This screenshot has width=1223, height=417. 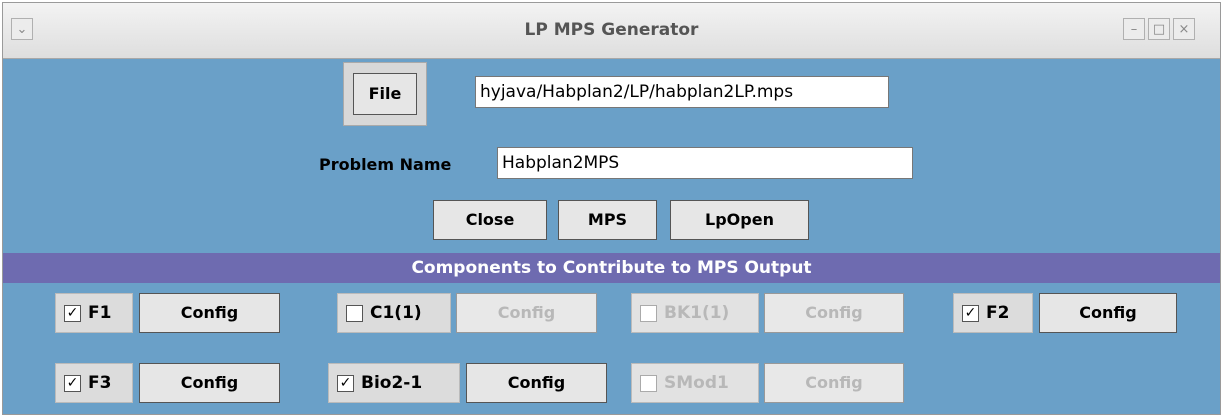 I want to click on checkbox-label: Bio2-1, so click(x=392, y=383).